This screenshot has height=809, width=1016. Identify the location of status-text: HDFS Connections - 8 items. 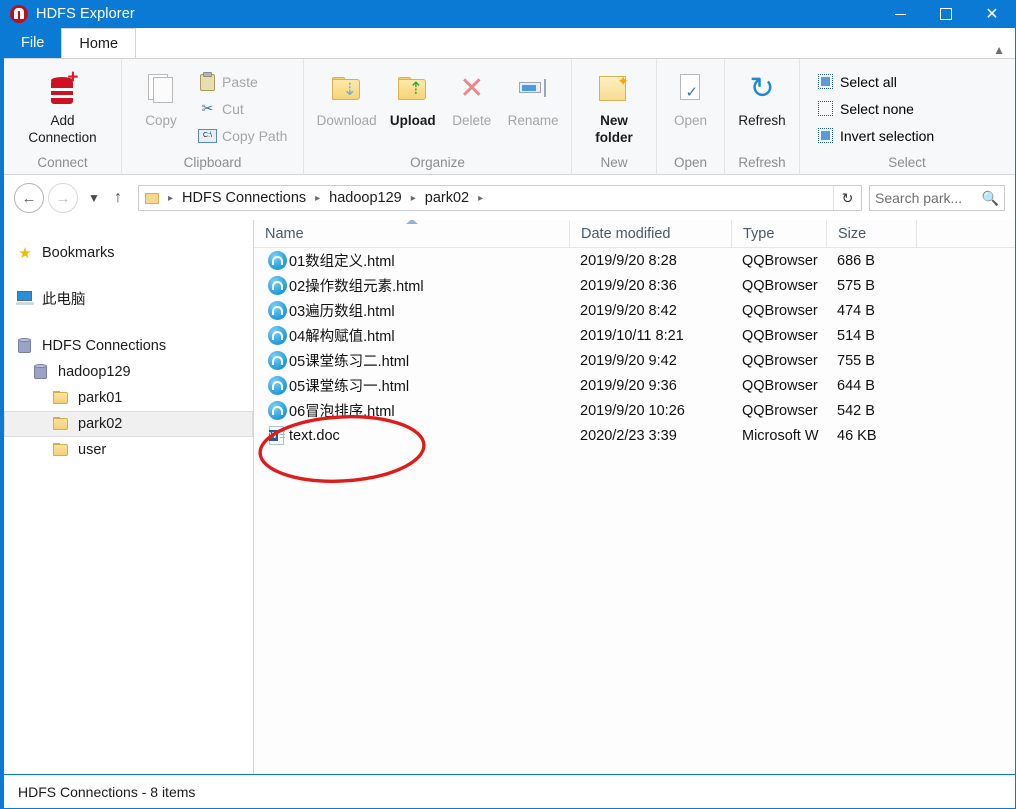
(107, 791).